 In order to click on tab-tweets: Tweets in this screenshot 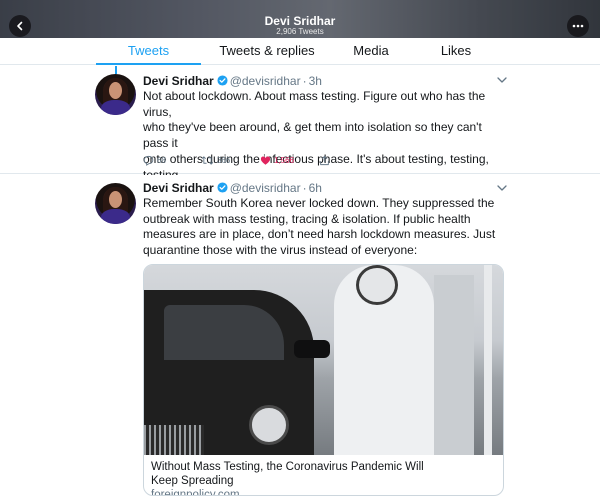, I will do `click(148, 51)`.